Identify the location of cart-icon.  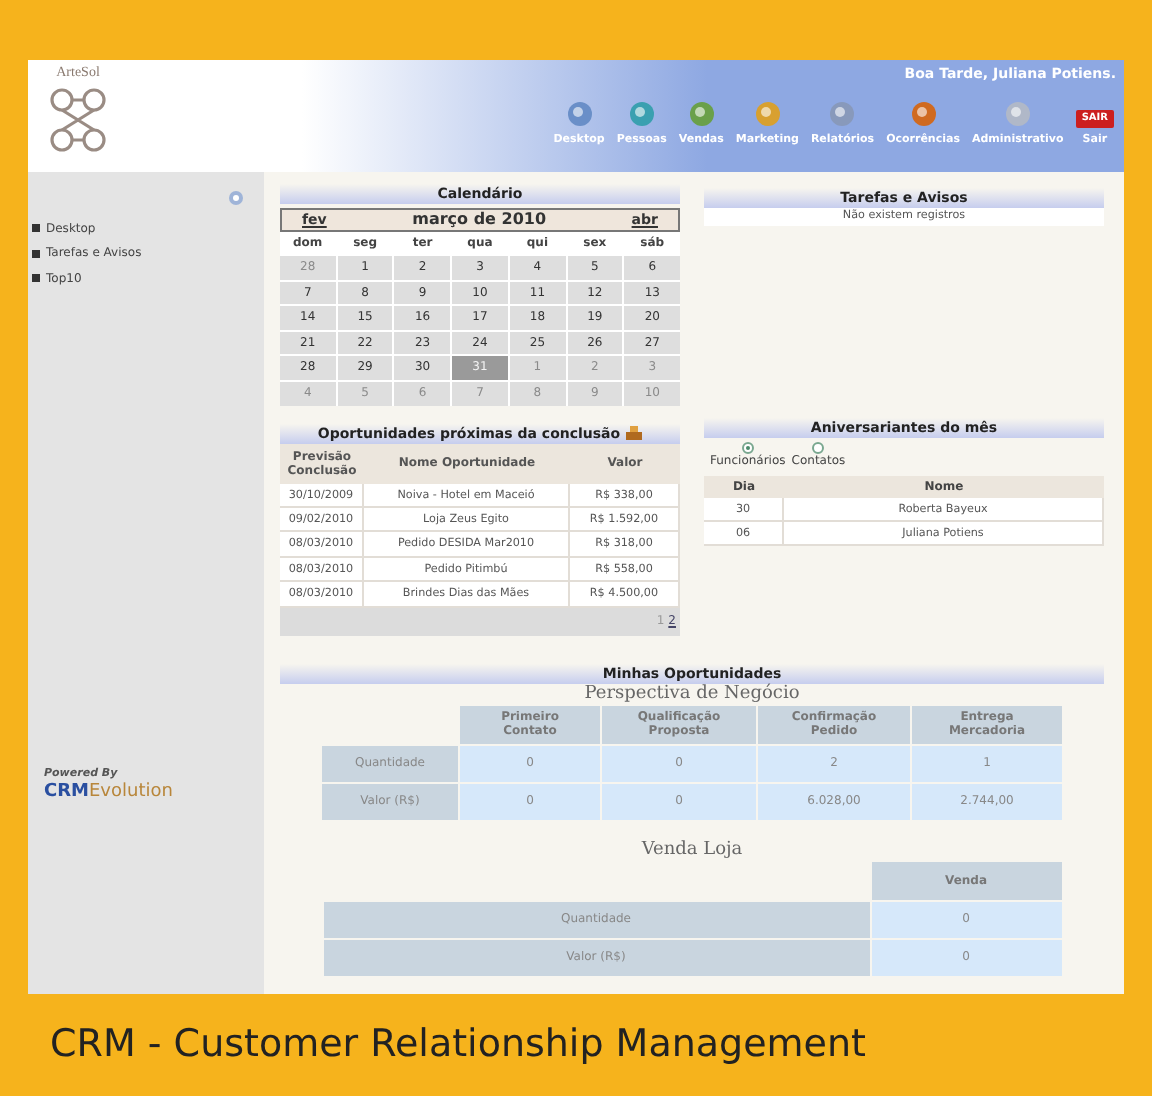
(634, 433).